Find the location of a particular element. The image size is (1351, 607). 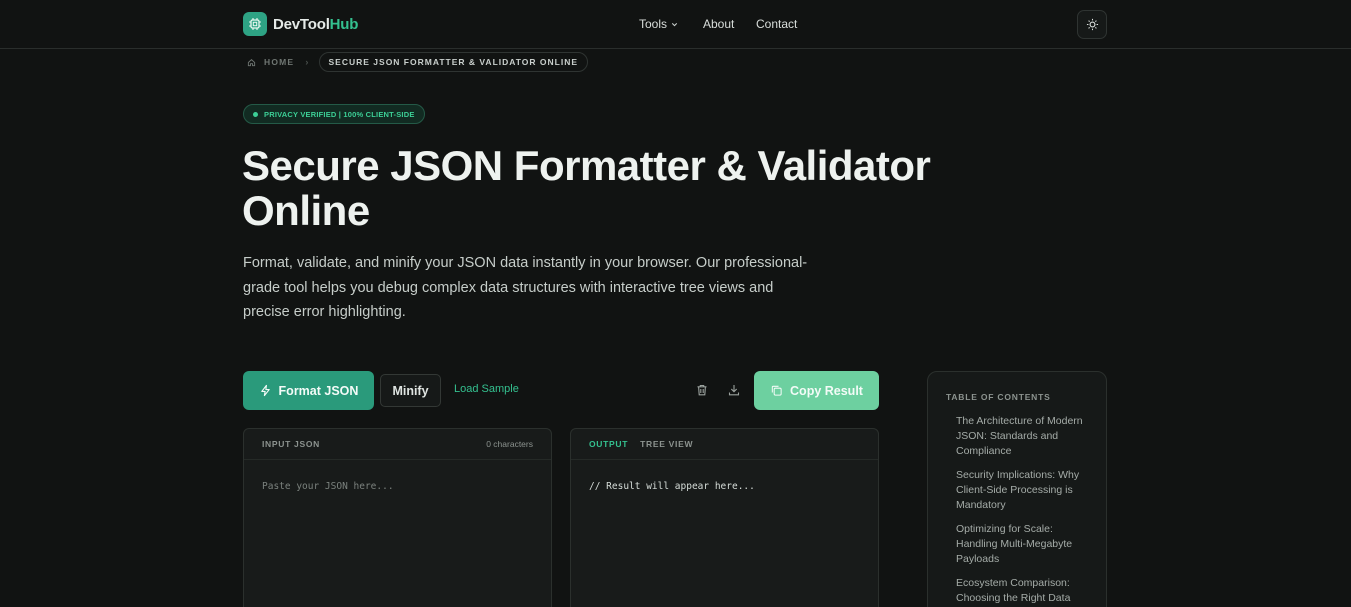

input-panel-label: INPUT JSON is located at coordinates (291, 444).